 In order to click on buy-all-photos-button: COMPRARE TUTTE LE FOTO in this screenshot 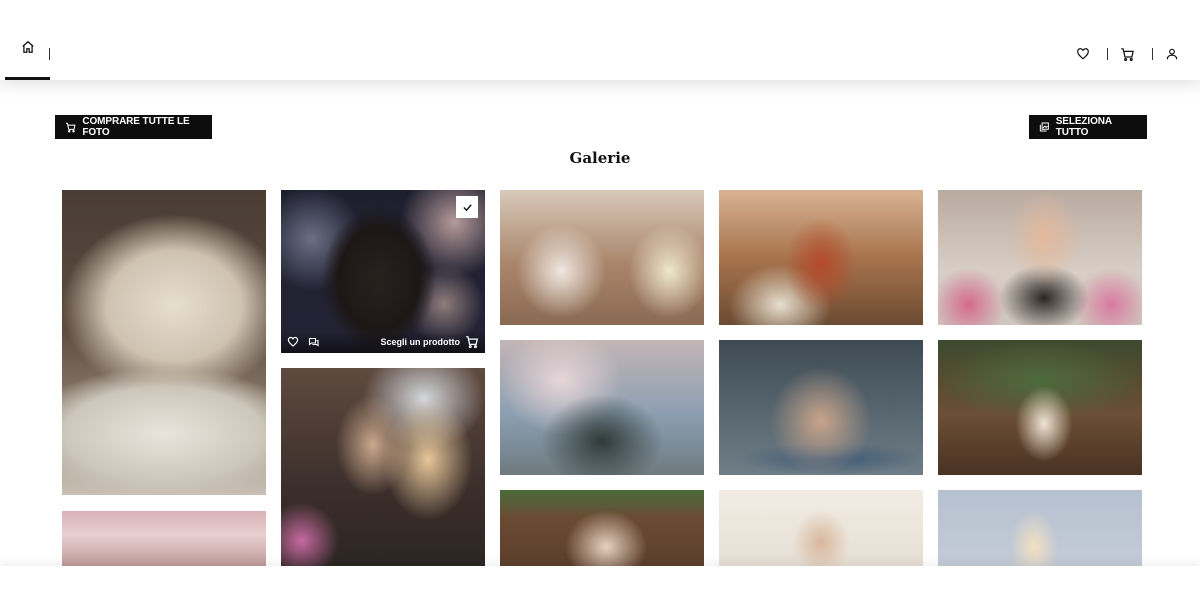, I will do `click(133, 127)`.